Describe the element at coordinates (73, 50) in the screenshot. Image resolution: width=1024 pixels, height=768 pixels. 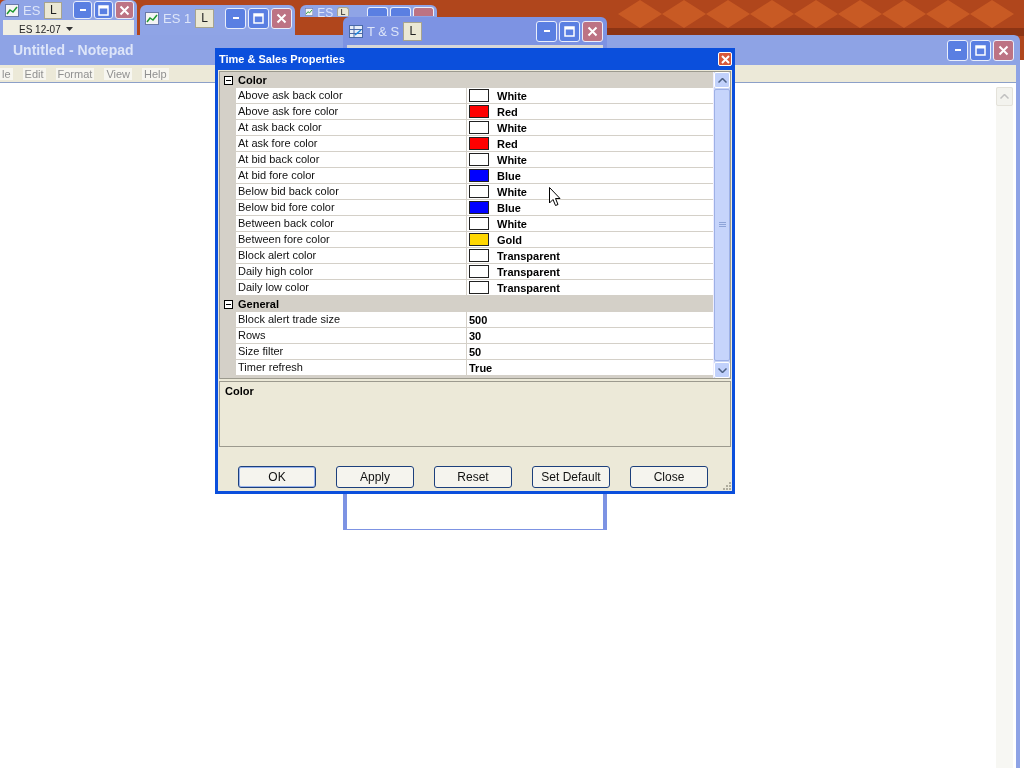
I see `window-title: Untitled - Notepad` at that location.